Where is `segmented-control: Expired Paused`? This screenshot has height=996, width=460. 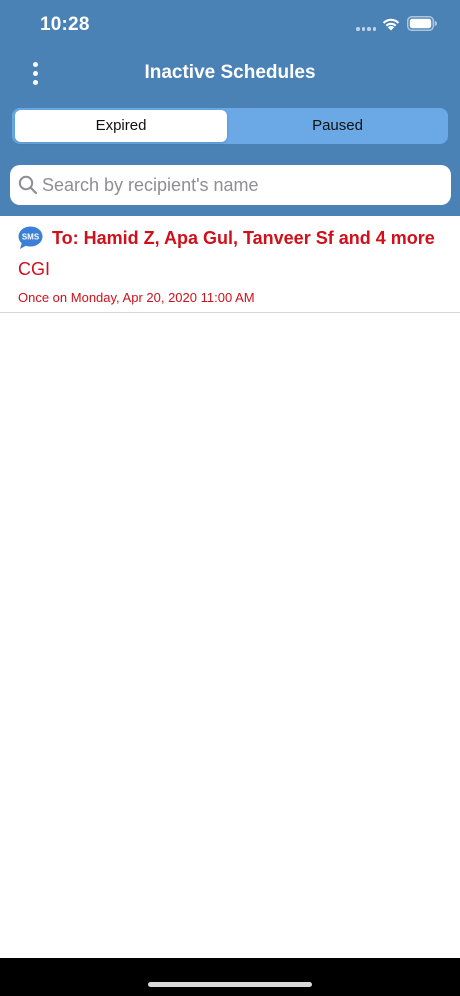
segmented-control: Expired Paused is located at coordinates (230, 126).